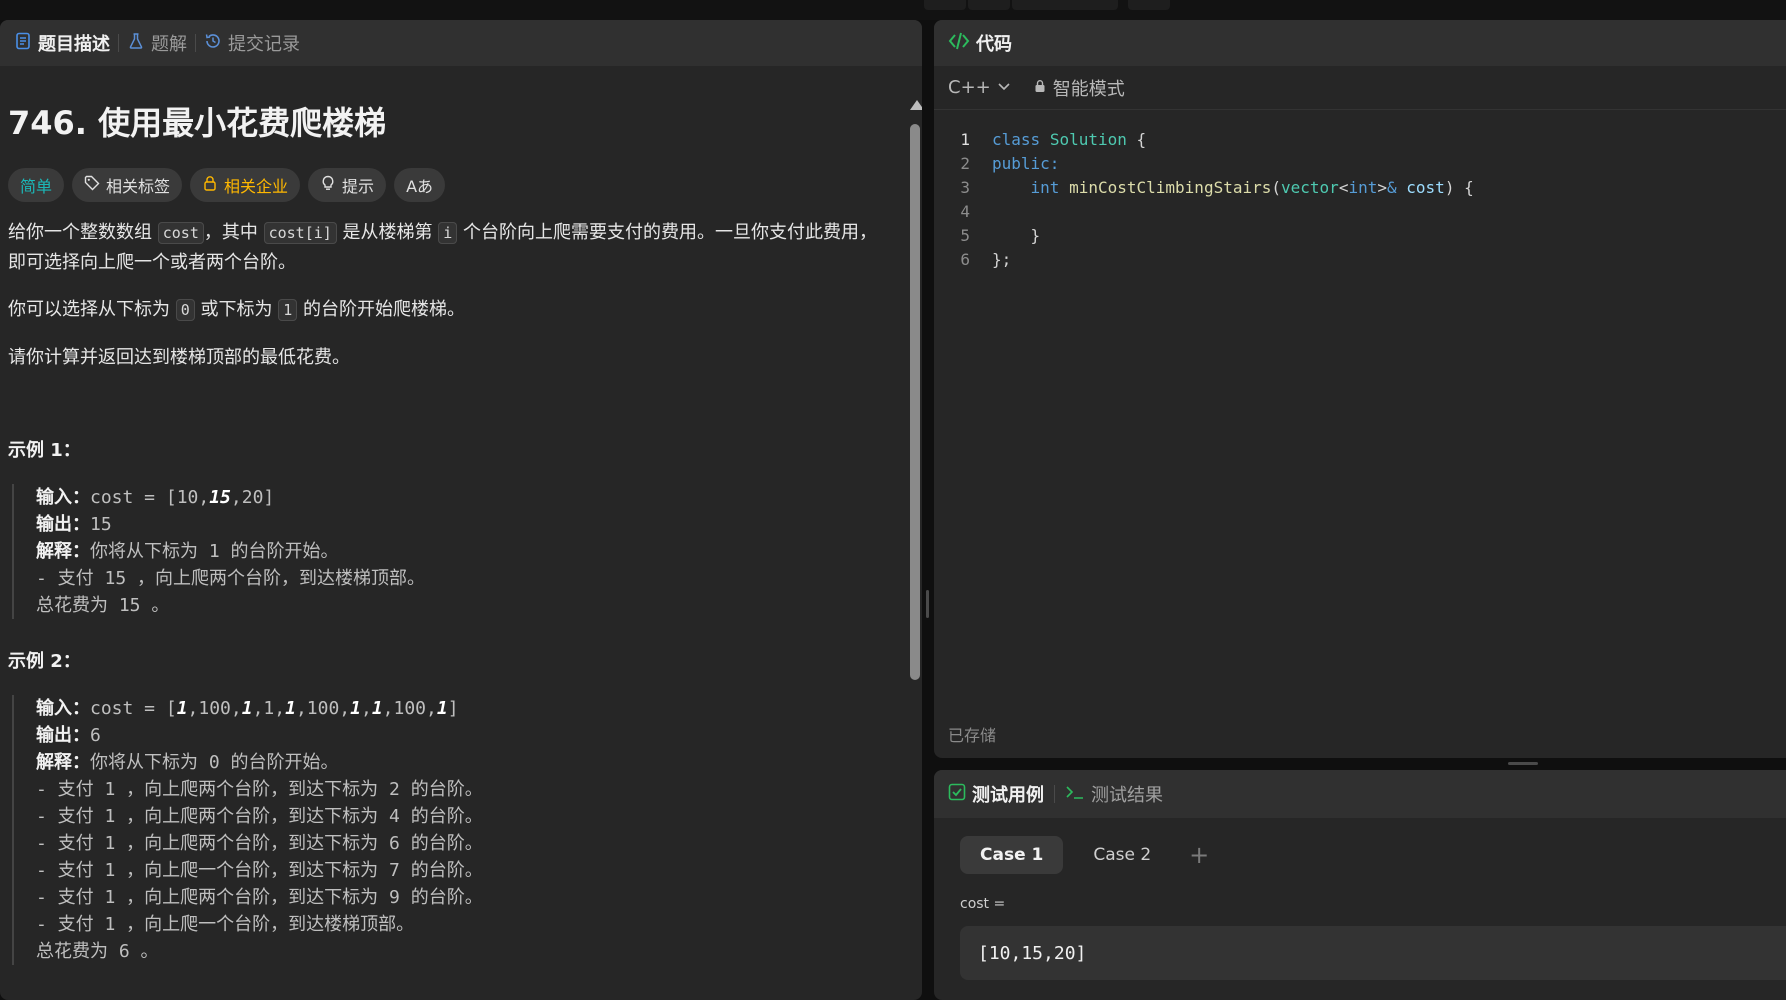  What do you see at coordinates (965, 139) in the screenshot?
I see `line-number: 1` at bounding box center [965, 139].